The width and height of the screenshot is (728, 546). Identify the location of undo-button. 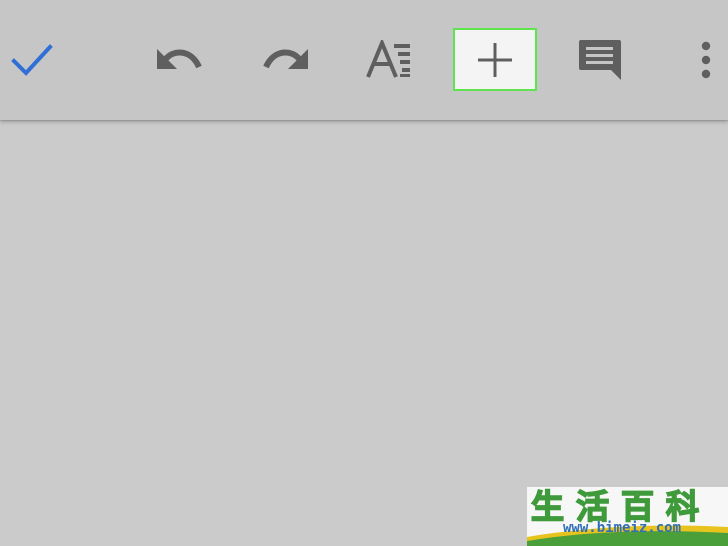
(180, 60).